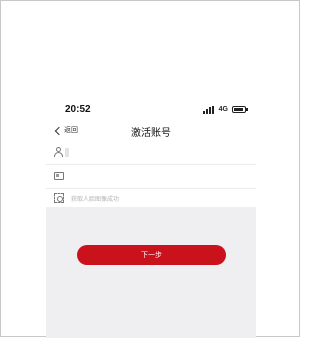 Image resolution: width=320 pixels, height=338 pixels. I want to click on face-status-text: 获取人脸图像成功, so click(95, 199).